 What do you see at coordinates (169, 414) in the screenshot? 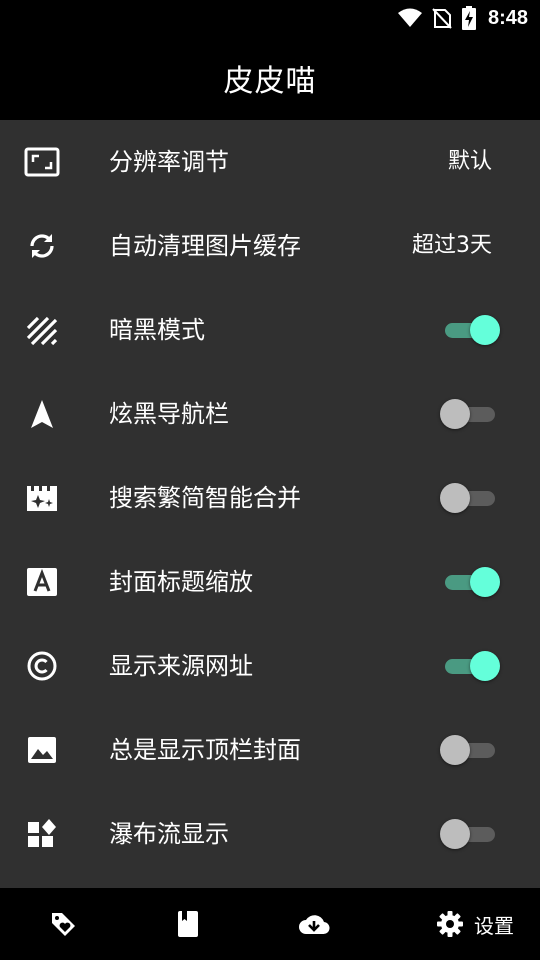
I see `setting-label: 炫黑导航栏` at bounding box center [169, 414].